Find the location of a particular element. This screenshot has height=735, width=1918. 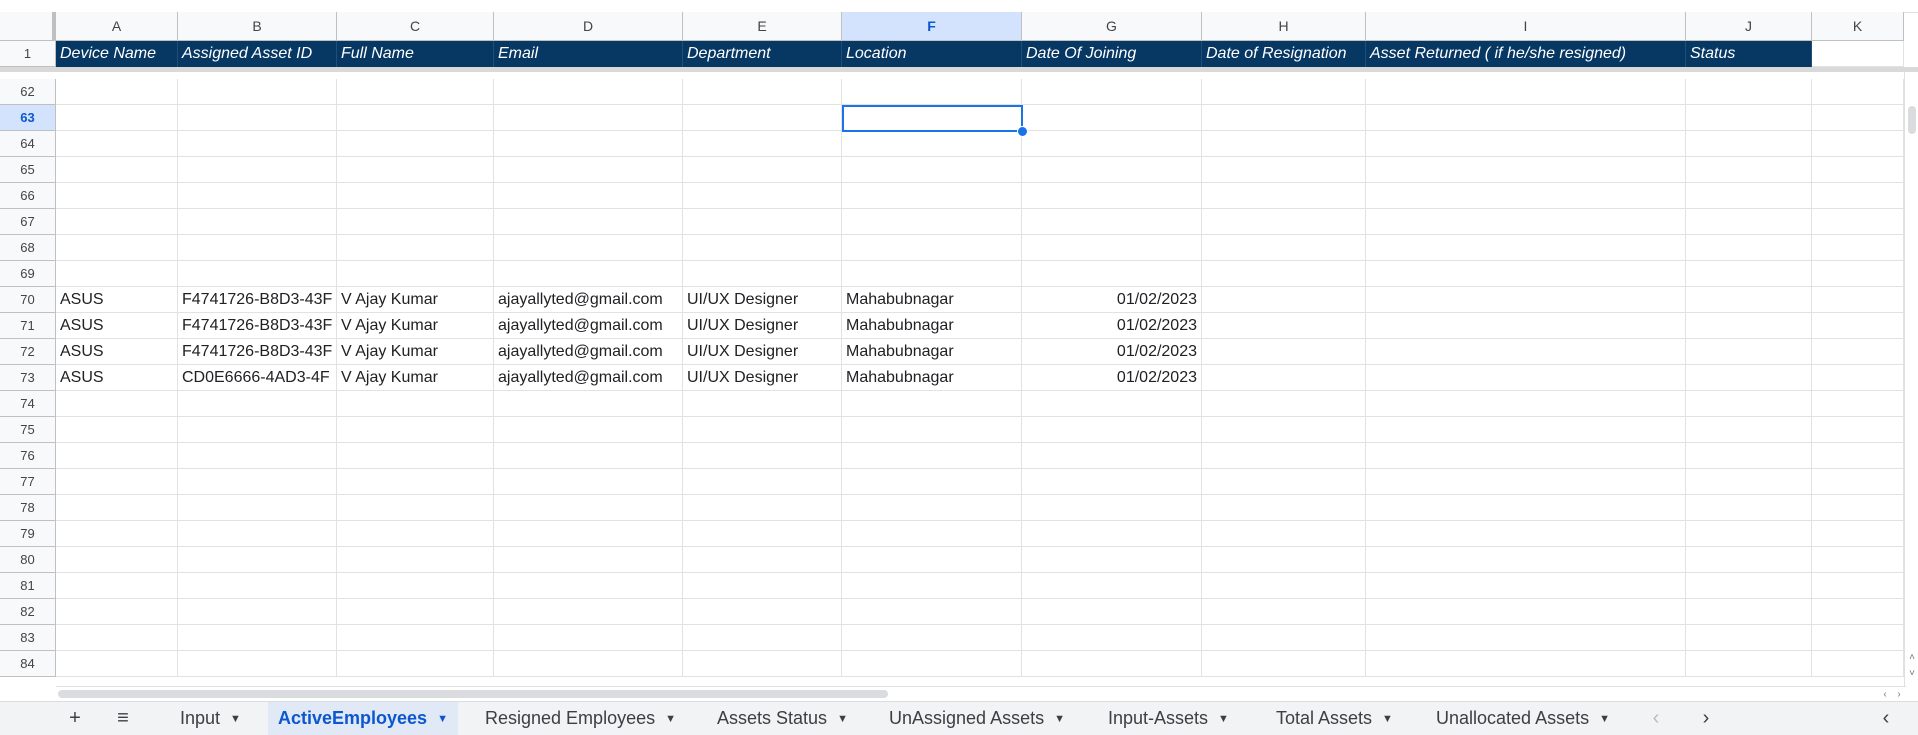

grid-cell: F4741726-B8D3-43F is located at coordinates (257, 352).